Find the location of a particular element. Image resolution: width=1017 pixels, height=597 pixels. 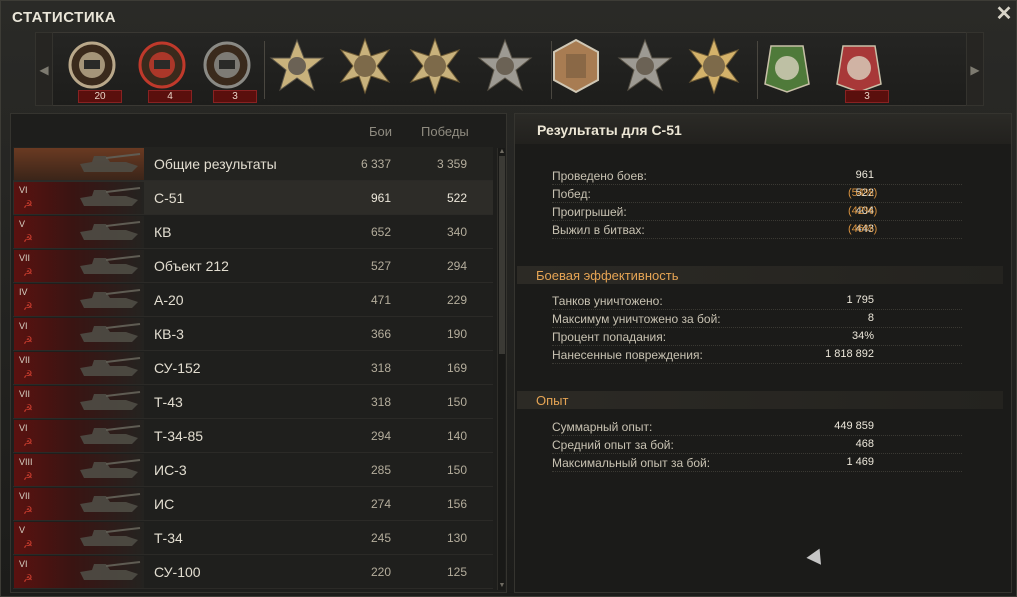

tier-label: IV is located at coordinates (23, 292).